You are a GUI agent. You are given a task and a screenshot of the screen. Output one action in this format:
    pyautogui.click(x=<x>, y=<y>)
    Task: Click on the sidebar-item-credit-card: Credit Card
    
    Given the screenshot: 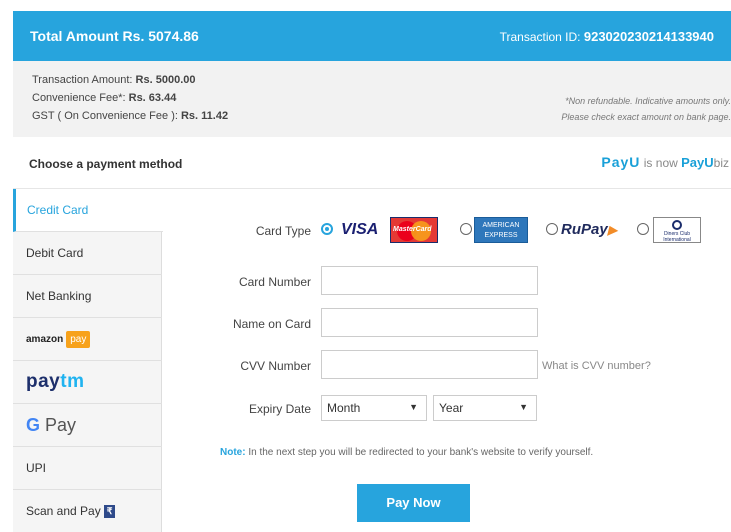 What is the action you would take?
    pyautogui.click(x=88, y=210)
    